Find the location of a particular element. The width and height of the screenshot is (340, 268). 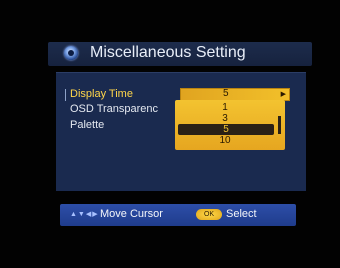

move-cursor-hint: Move Cursor is located at coordinates (131, 214).